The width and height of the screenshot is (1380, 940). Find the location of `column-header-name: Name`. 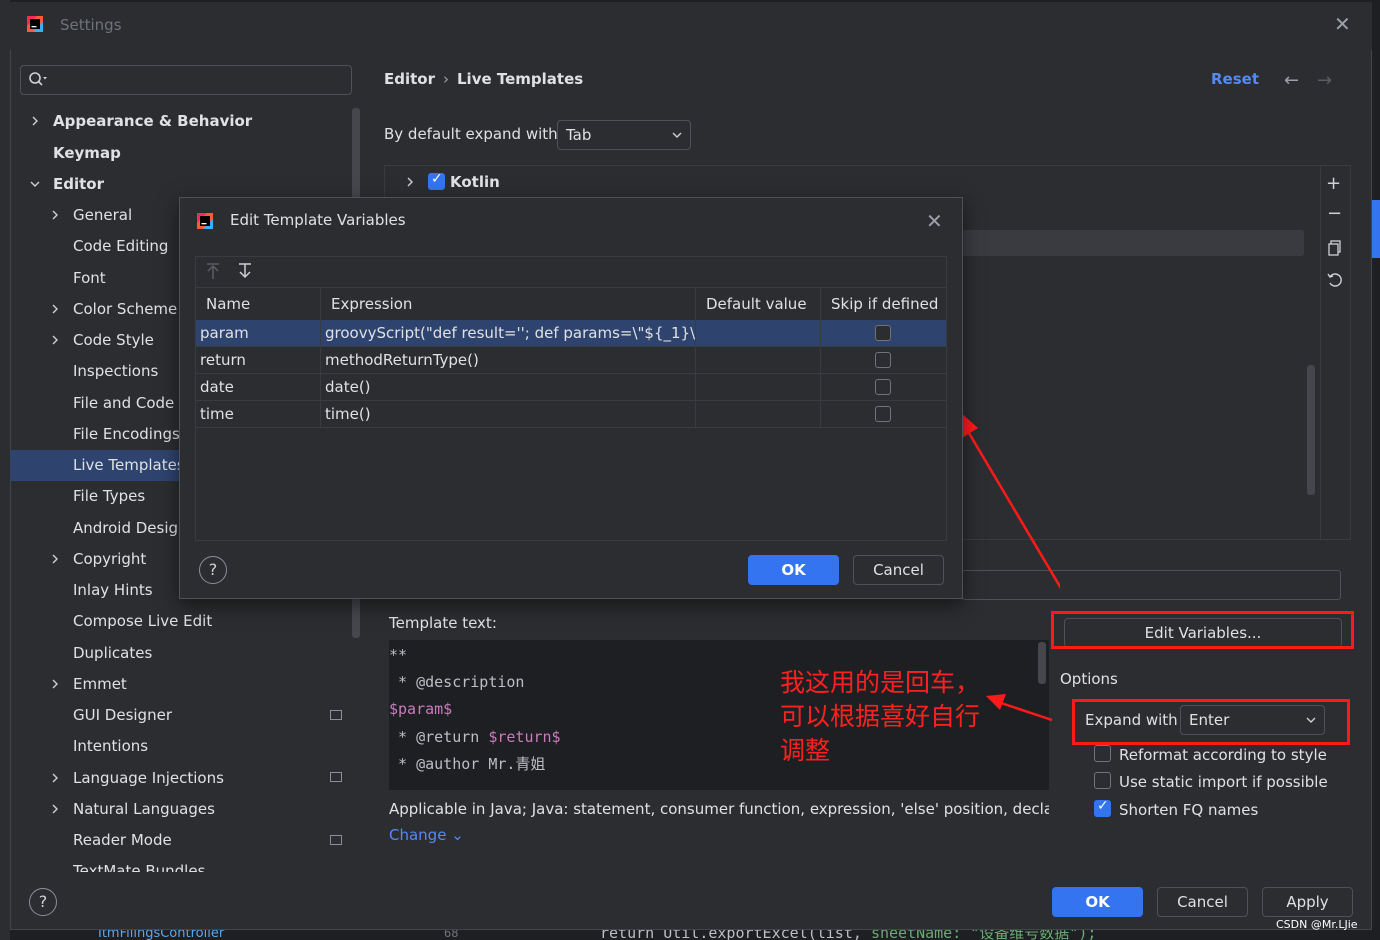

column-header-name: Name is located at coordinates (258, 304).